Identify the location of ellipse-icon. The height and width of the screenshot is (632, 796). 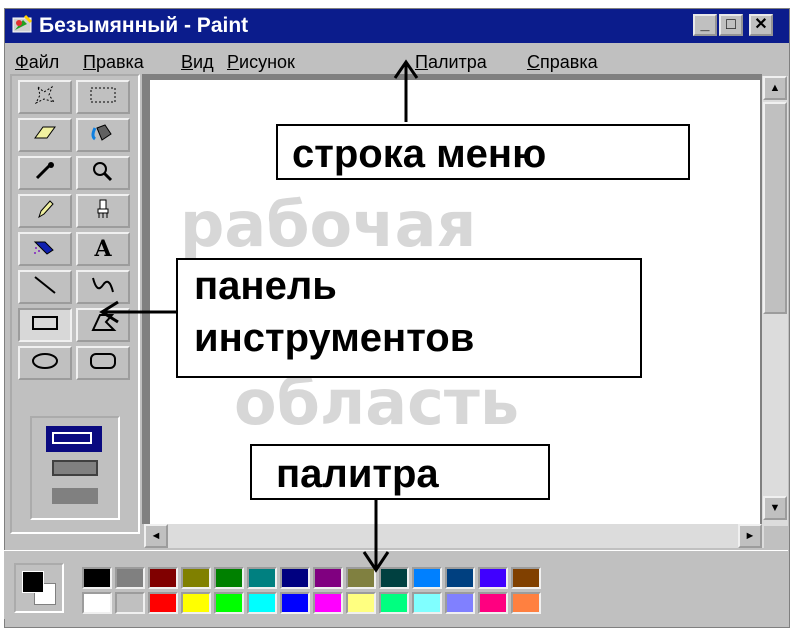
(45, 363).